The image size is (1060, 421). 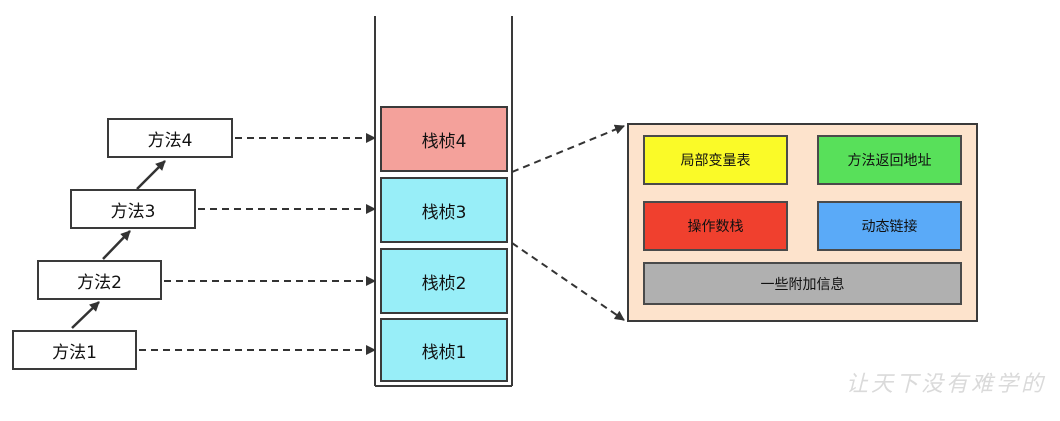 I want to click on watermark-text: 让天下没有难学的, so click(x=945, y=384).